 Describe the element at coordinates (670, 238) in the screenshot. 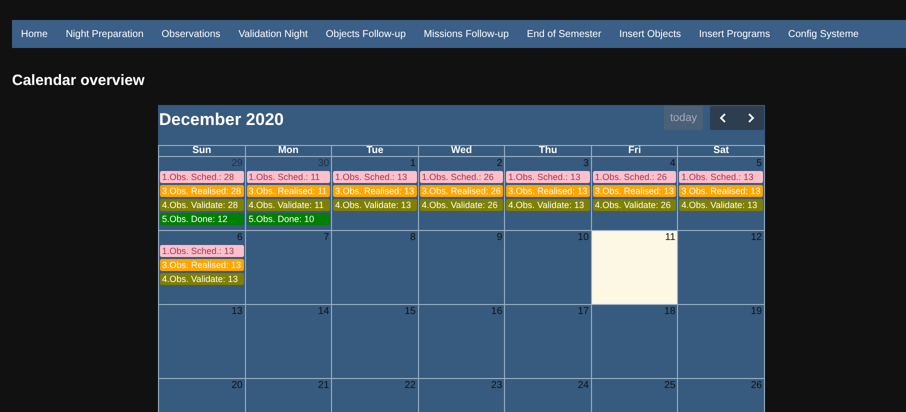

I see `day-number: 11` at that location.